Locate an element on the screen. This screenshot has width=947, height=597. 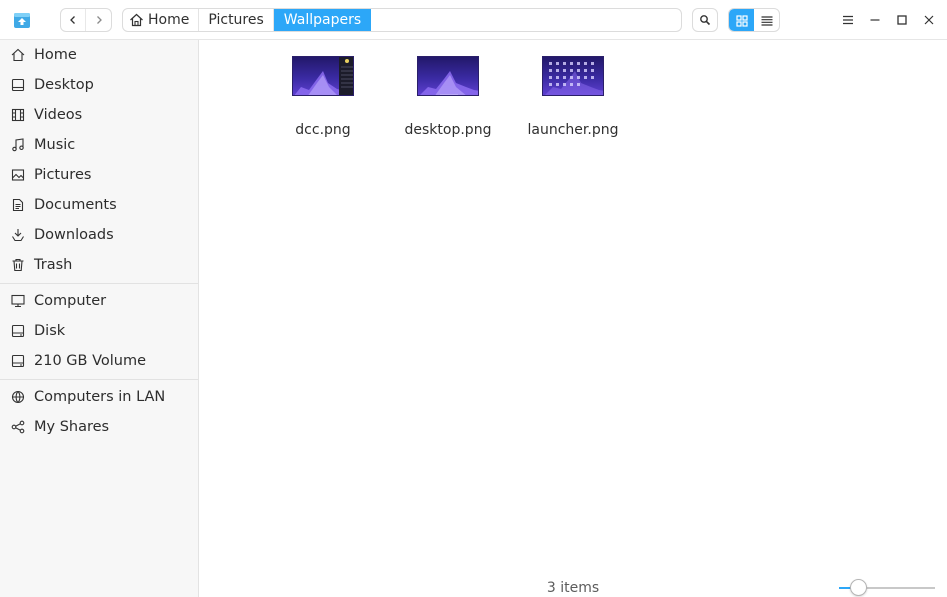
trash-icon is located at coordinates (18, 265).